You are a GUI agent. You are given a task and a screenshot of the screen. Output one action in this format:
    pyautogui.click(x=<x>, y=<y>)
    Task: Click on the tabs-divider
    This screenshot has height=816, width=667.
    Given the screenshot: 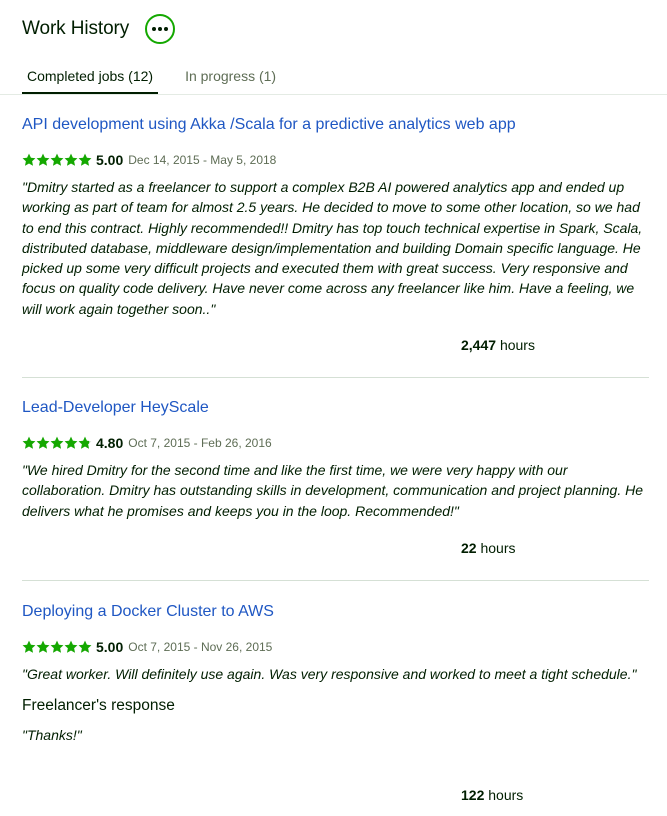 What is the action you would take?
    pyautogui.click(x=333, y=94)
    